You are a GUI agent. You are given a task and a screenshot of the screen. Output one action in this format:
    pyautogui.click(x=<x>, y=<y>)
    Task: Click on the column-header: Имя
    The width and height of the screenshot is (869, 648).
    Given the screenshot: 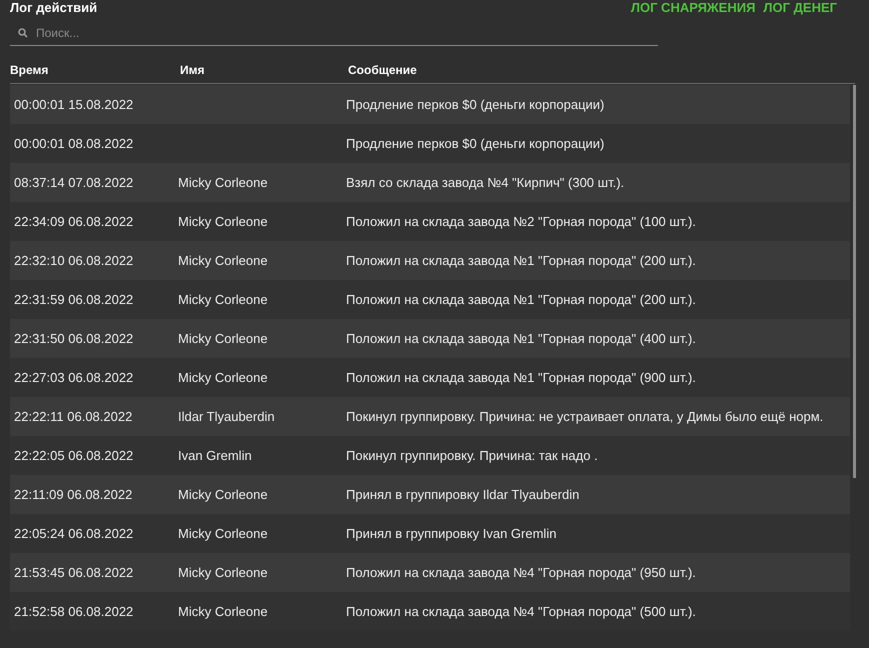 What is the action you would take?
    pyautogui.click(x=193, y=70)
    